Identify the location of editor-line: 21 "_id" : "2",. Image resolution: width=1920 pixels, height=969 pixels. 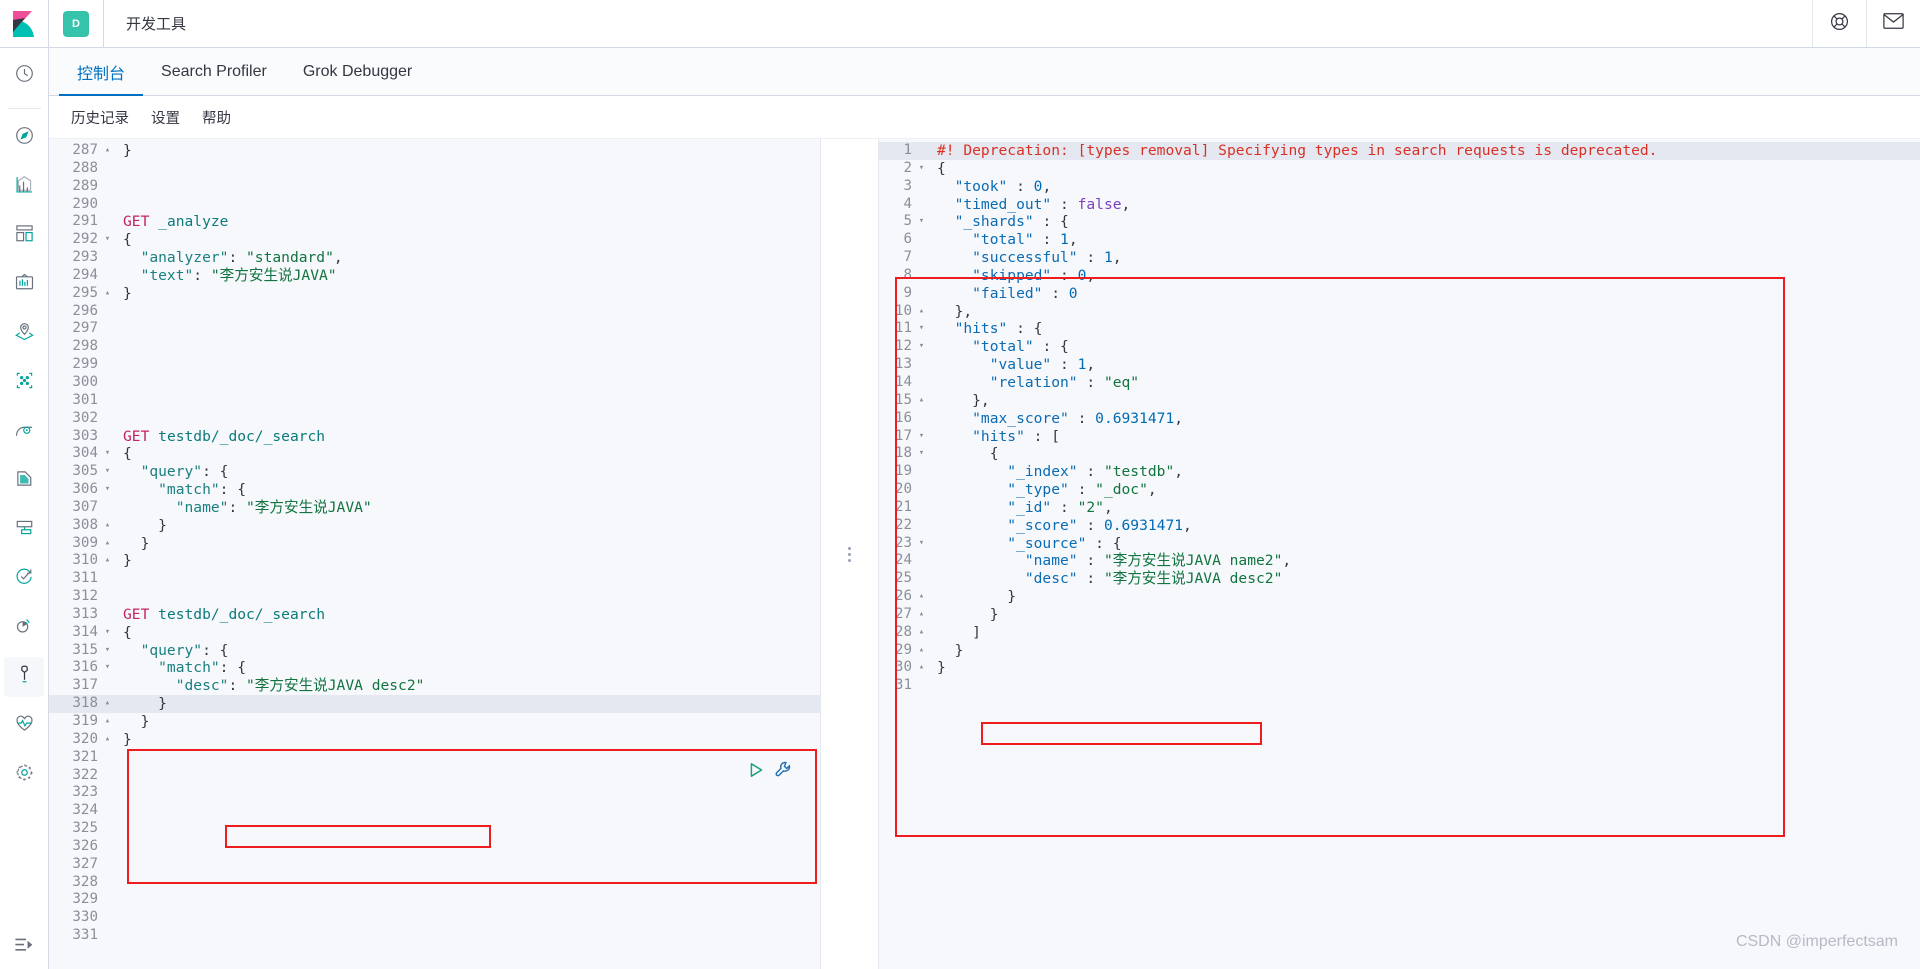
(1399, 508).